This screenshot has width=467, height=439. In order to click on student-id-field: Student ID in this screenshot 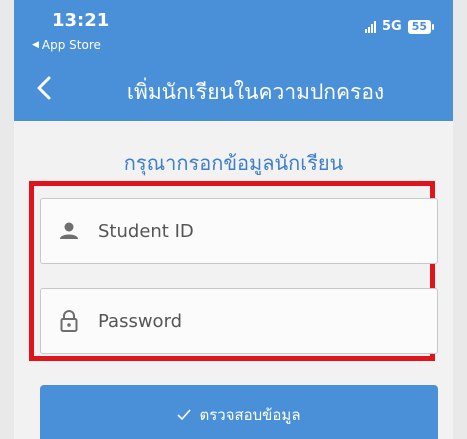, I will do `click(239, 231)`.